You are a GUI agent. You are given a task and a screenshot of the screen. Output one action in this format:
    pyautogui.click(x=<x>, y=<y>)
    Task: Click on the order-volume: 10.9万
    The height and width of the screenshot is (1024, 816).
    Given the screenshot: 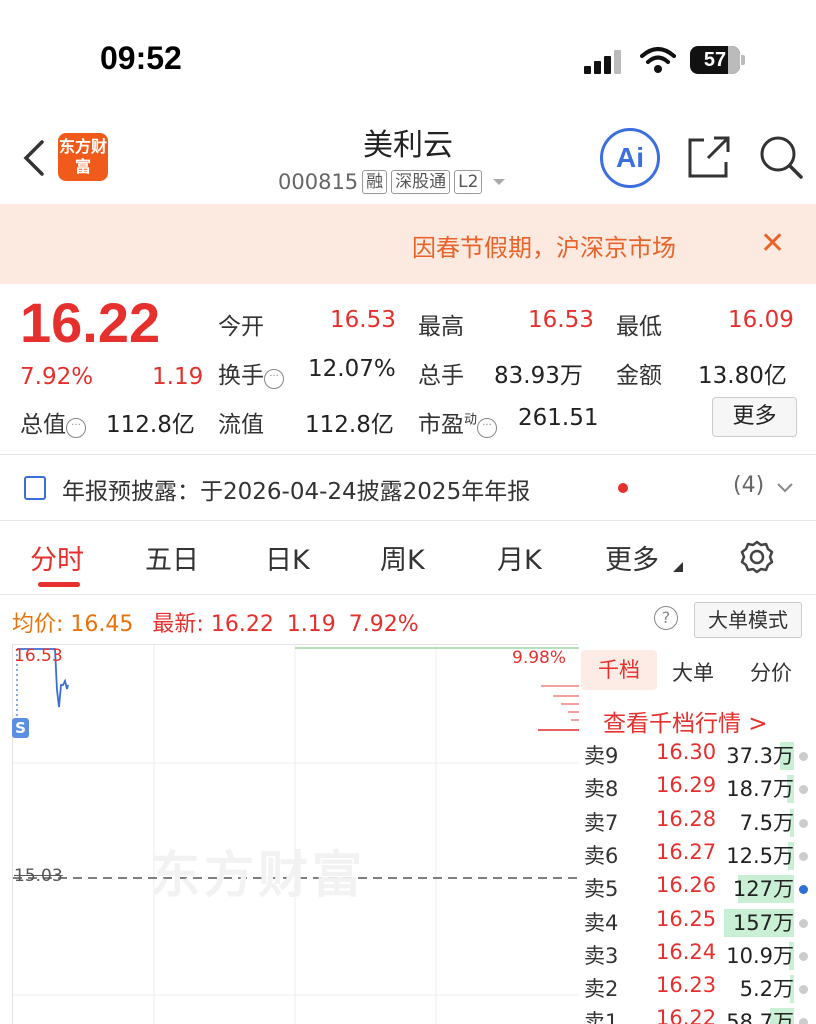 What is the action you would take?
    pyautogui.click(x=760, y=955)
    